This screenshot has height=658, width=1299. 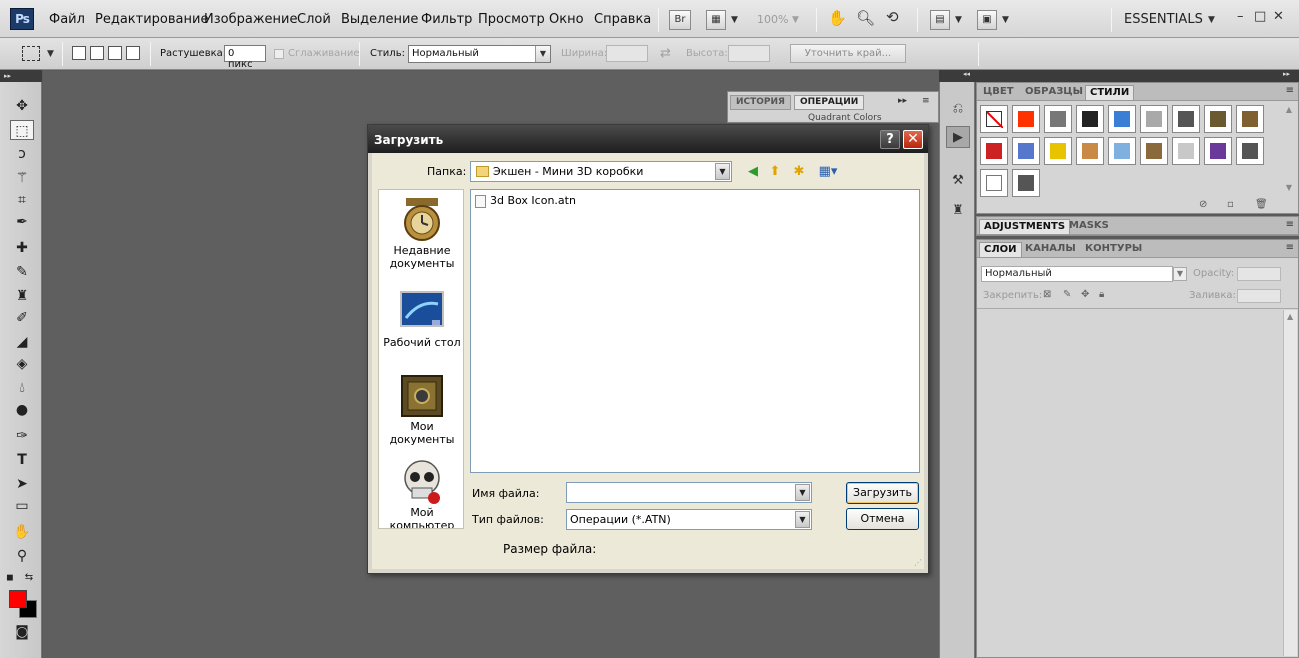 What do you see at coordinates (958, 109) in the screenshot?
I see `history-panel-icon: ⎌` at bounding box center [958, 109].